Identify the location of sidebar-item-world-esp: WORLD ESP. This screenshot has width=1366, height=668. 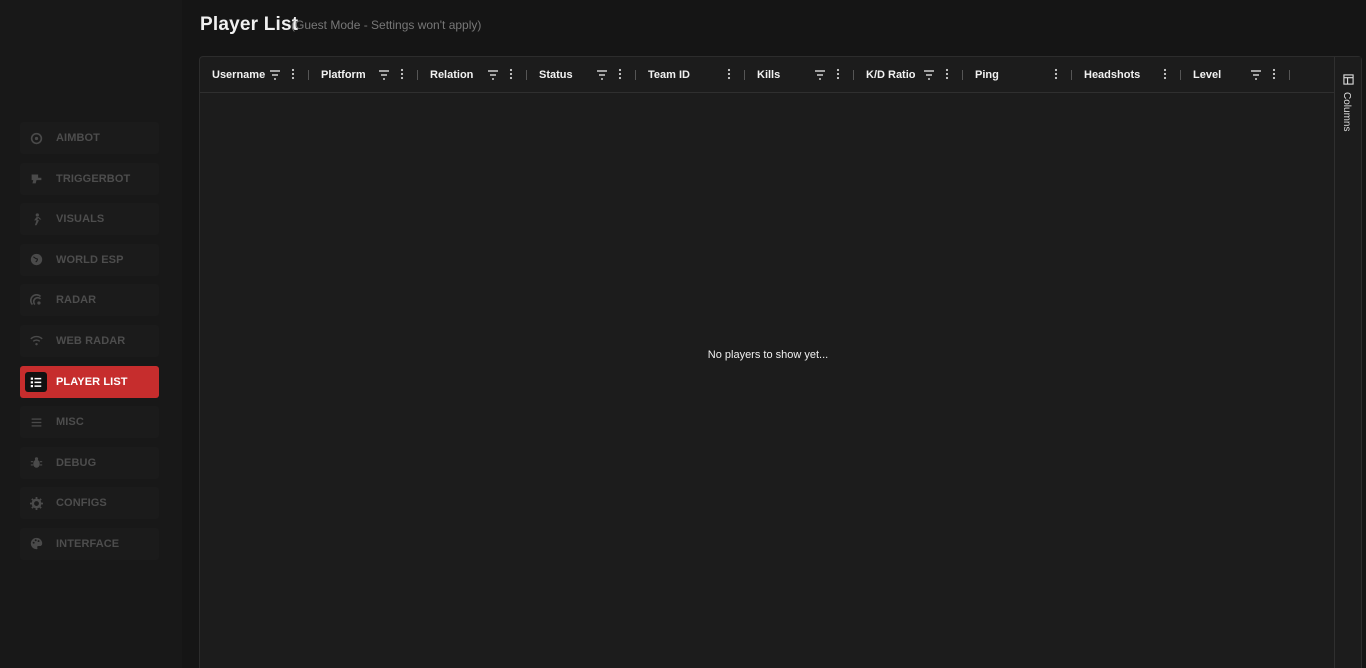
(89, 259).